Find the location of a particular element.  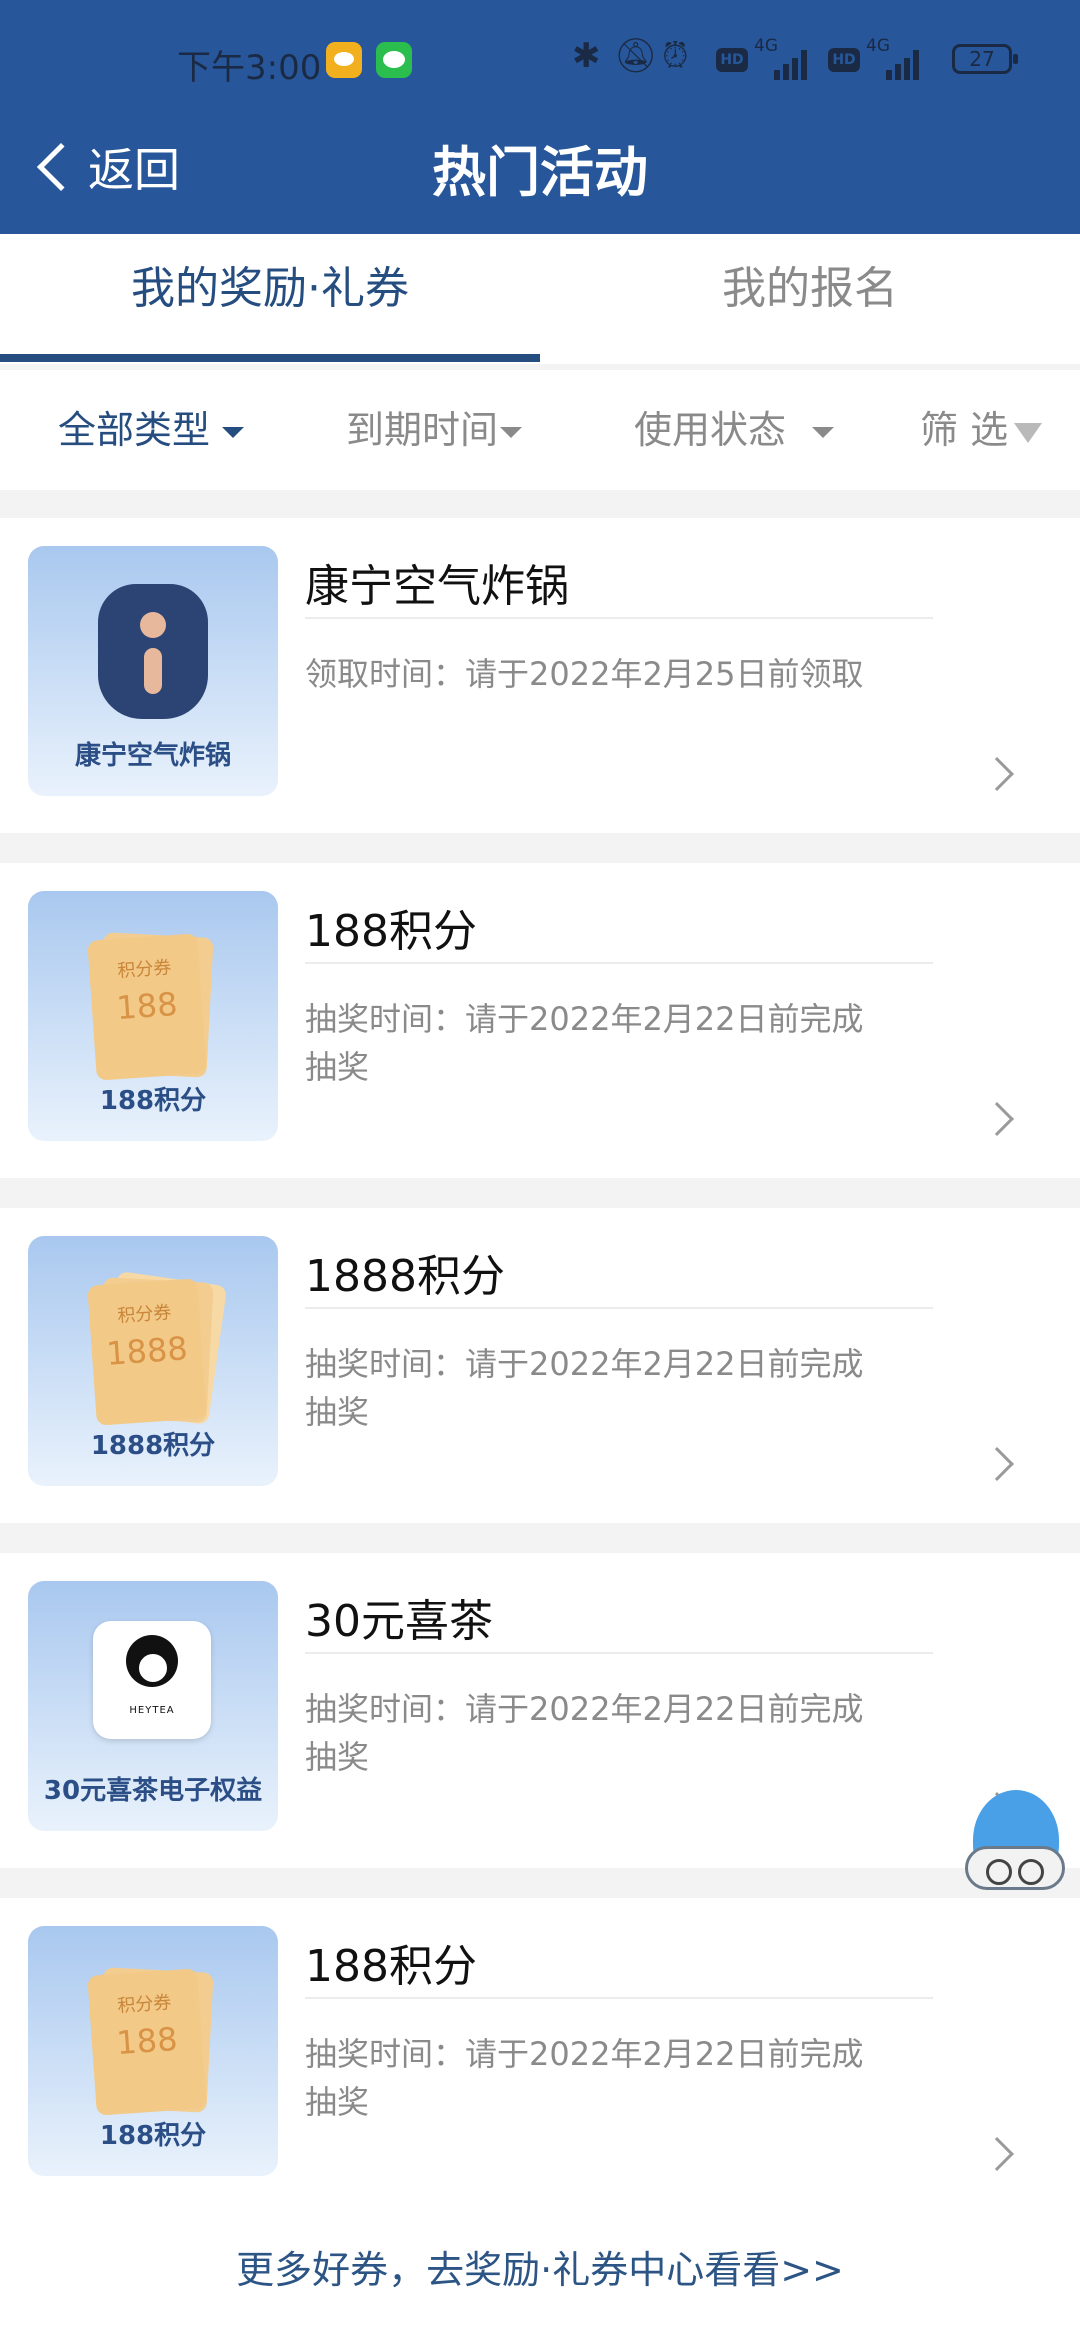

reward-thumbnail: 康宁空气炸锅 is located at coordinates (153, 671).